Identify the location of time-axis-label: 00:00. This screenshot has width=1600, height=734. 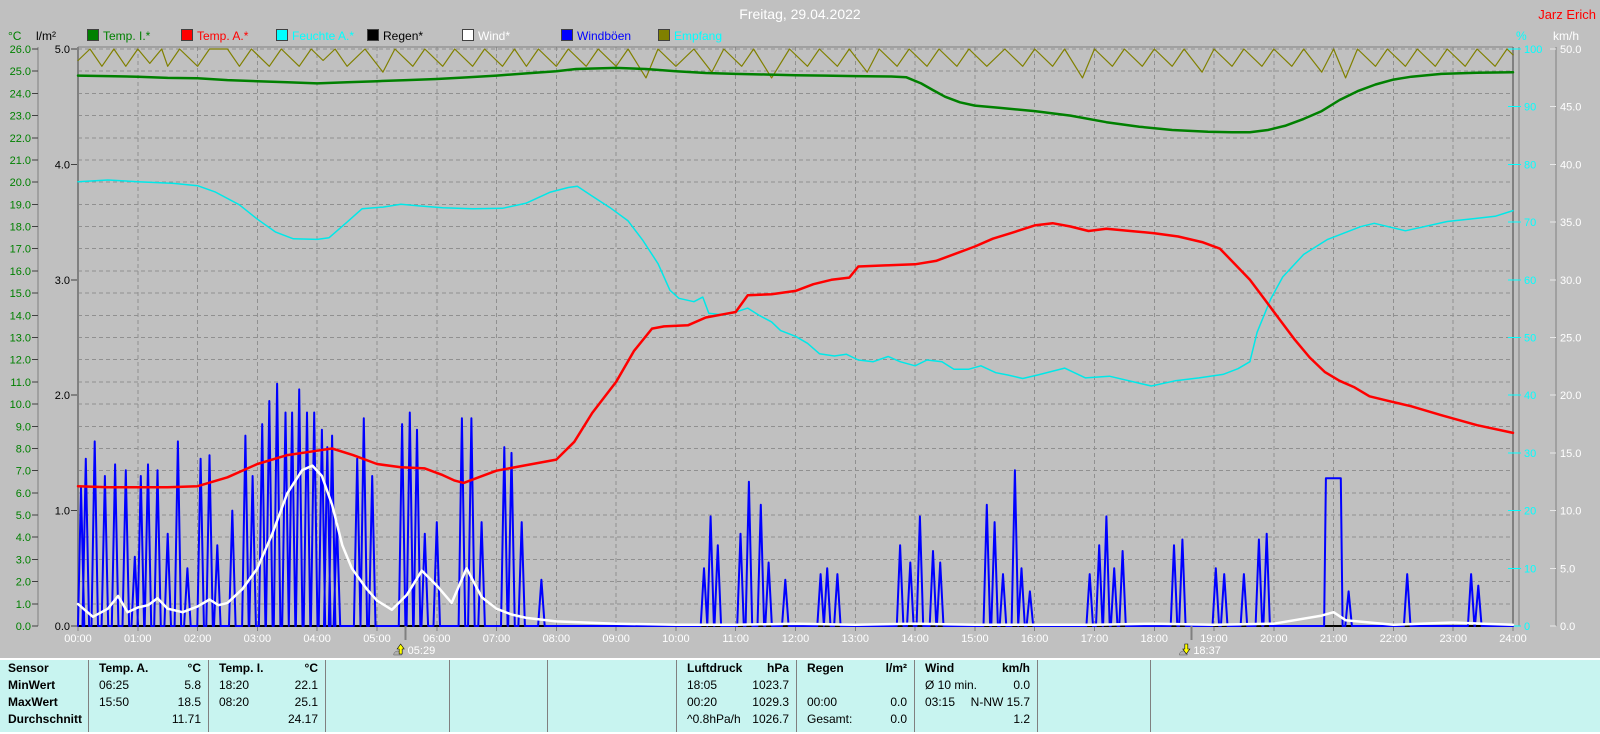
(78, 639).